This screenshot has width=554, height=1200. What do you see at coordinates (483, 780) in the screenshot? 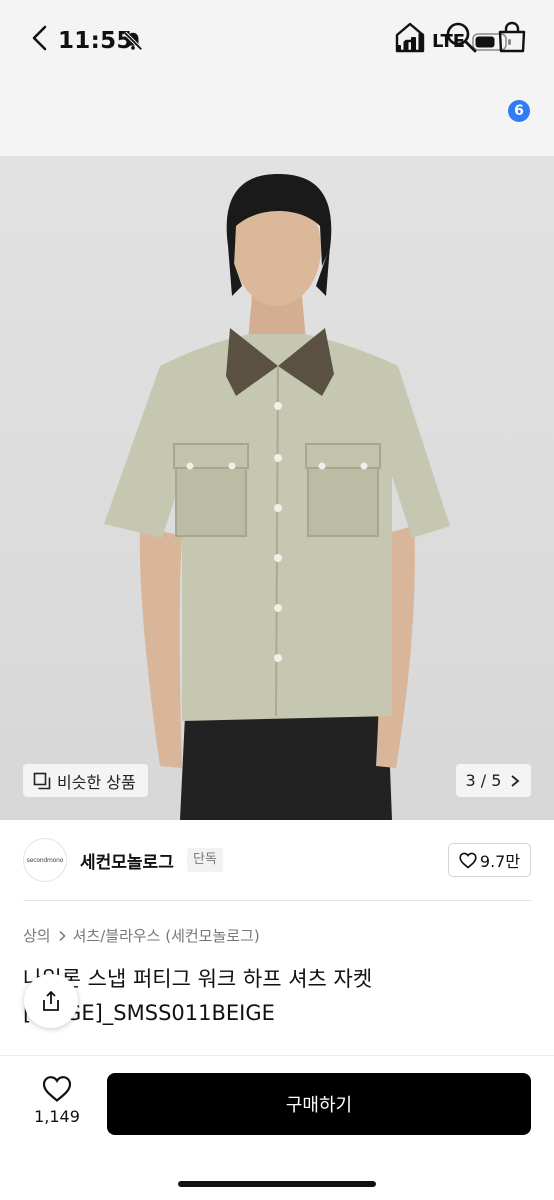
I see `pager-label: 3 / 5` at bounding box center [483, 780].